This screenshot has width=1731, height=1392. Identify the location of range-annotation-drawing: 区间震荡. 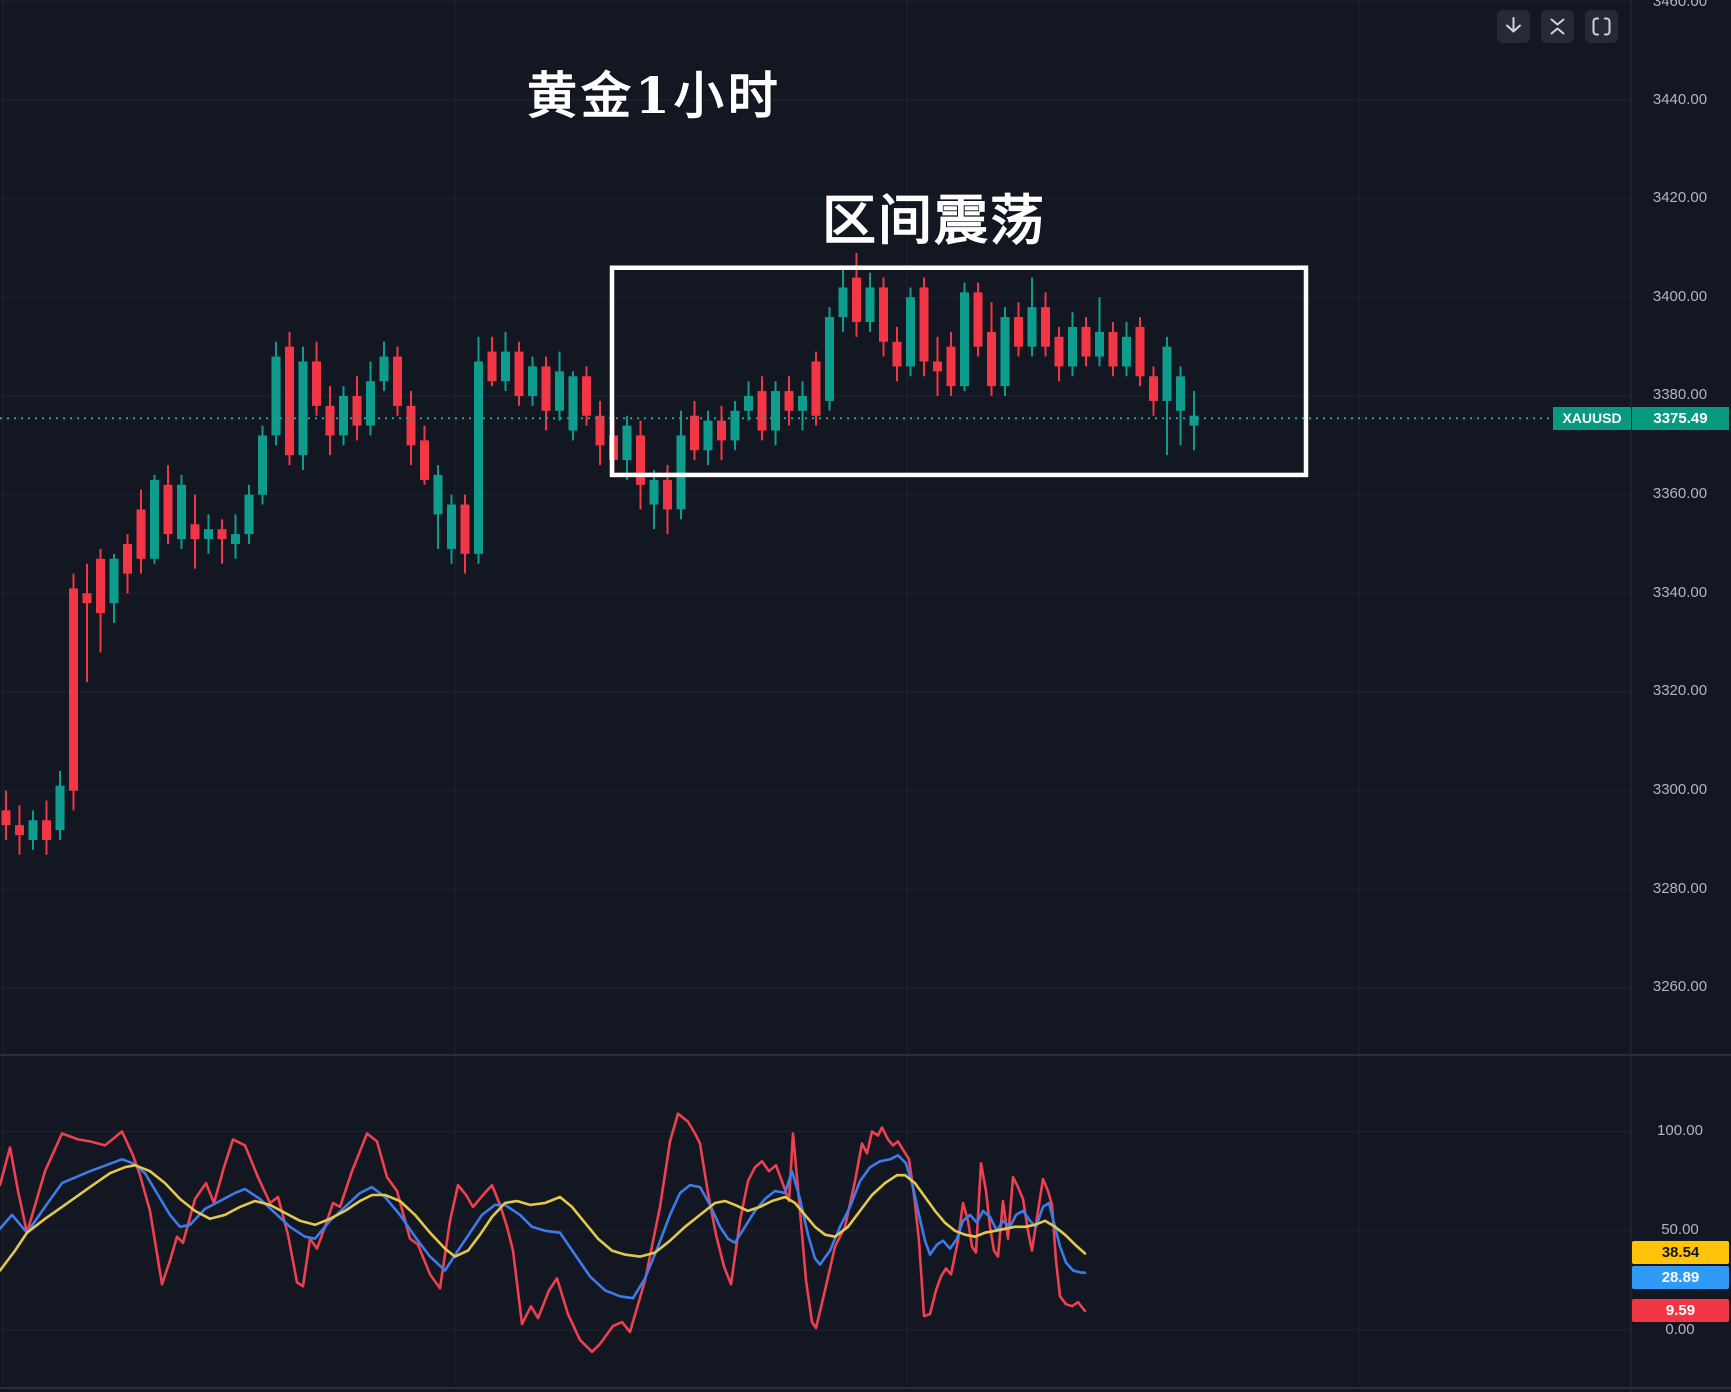
(934, 215).